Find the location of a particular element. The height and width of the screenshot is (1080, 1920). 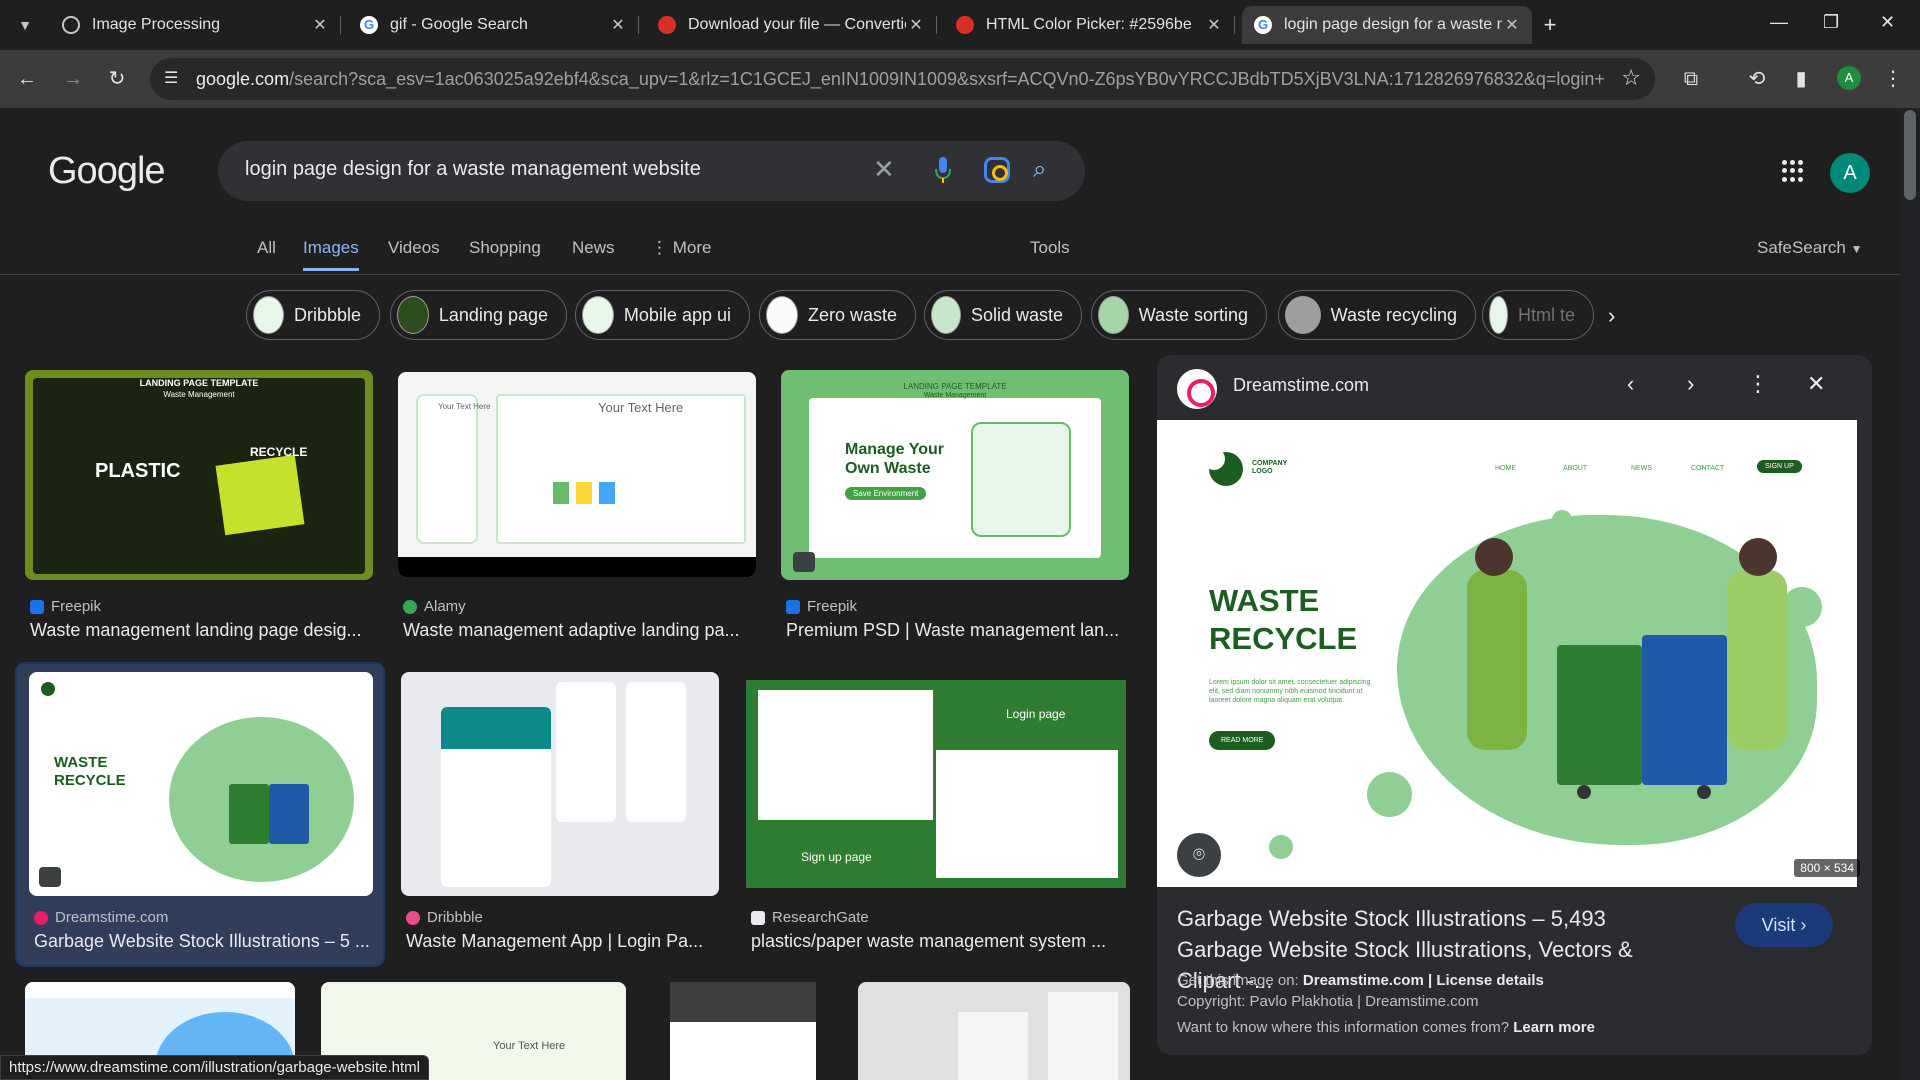

chip-solid-waste: Solid waste is located at coordinates (1003, 315).